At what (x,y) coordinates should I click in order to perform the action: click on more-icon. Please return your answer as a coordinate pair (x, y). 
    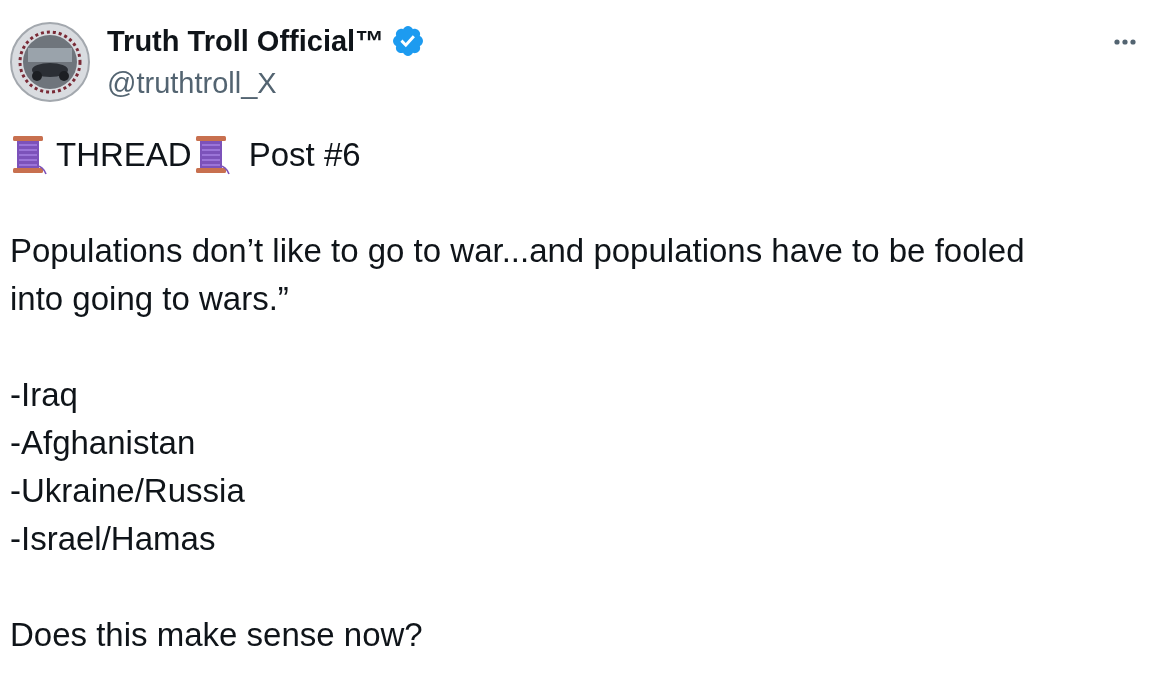
    Looking at the image, I should click on (1125, 42).